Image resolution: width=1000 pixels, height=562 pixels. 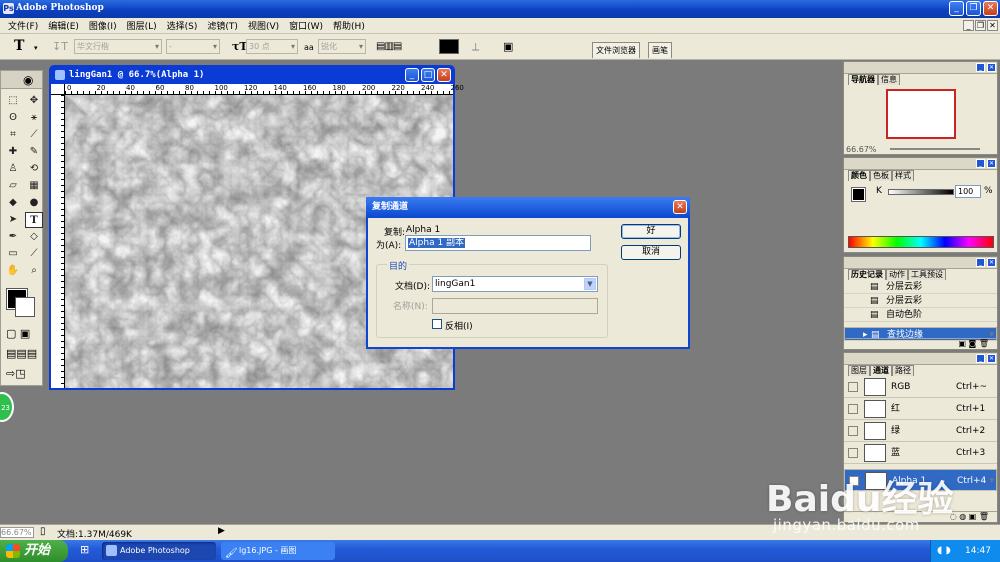 What do you see at coordinates (19, 46) in the screenshot?
I see `type-tool-preset-icon: T` at bounding box center [19, 46].